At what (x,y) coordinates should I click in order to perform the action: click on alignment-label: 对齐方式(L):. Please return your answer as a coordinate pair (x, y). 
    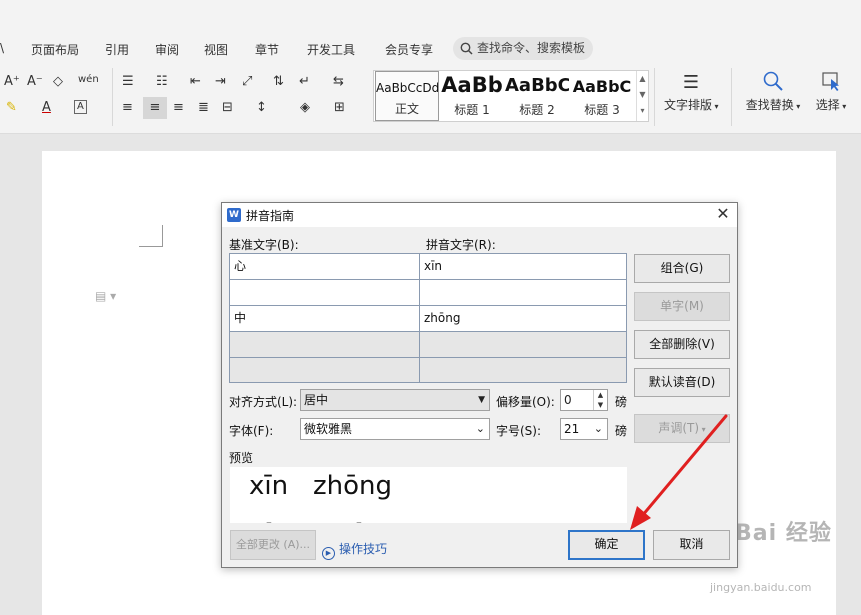
    Looking at the image, I should click on (263, 402).